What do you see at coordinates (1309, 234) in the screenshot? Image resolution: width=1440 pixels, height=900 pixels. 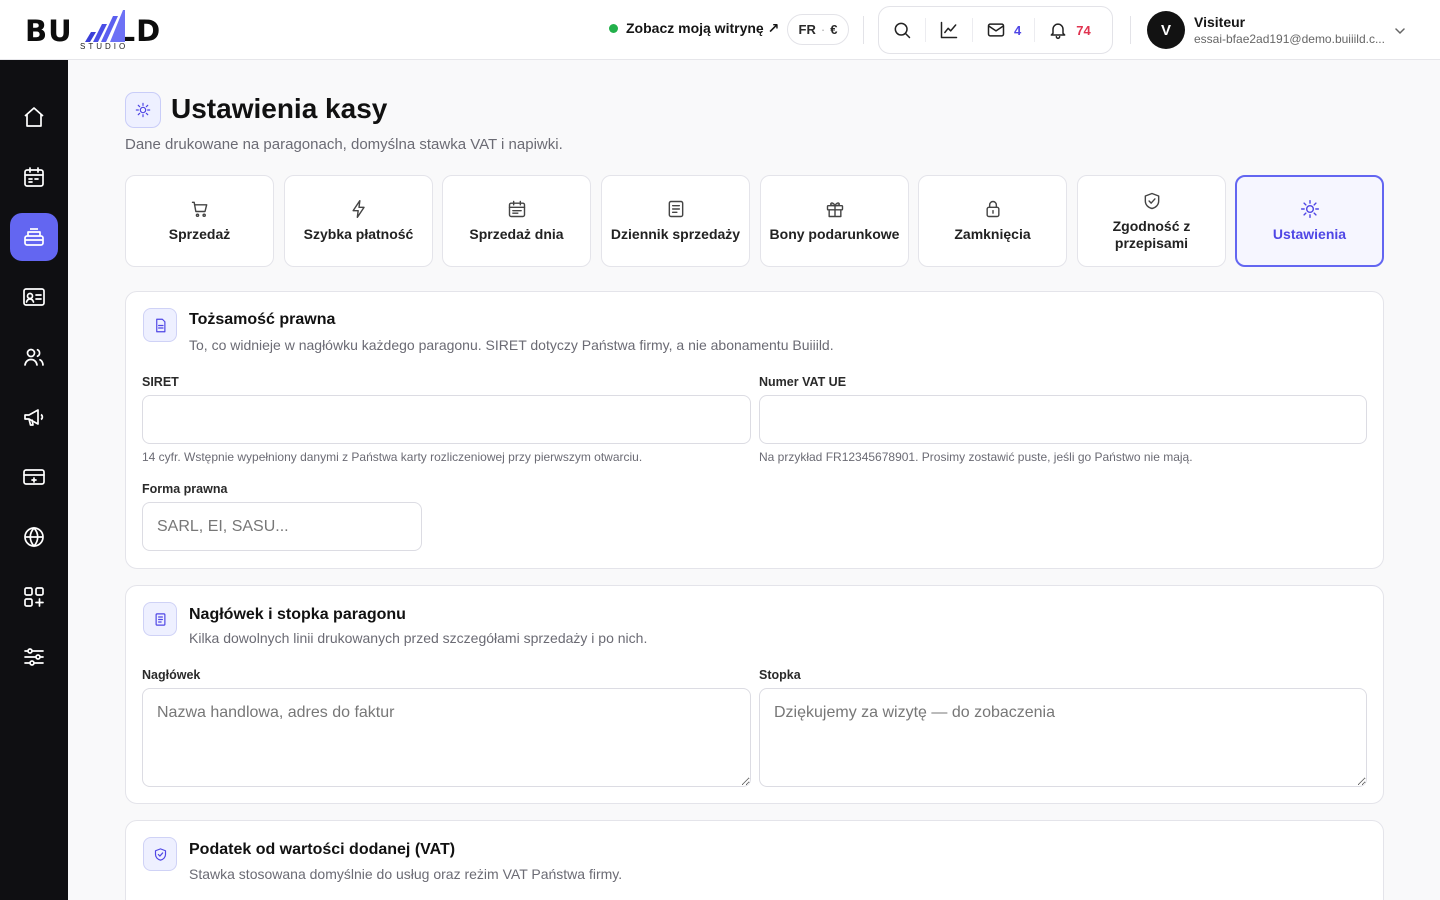 I see `tab-label: Ustawienia` at bounding box center [1309, 234].